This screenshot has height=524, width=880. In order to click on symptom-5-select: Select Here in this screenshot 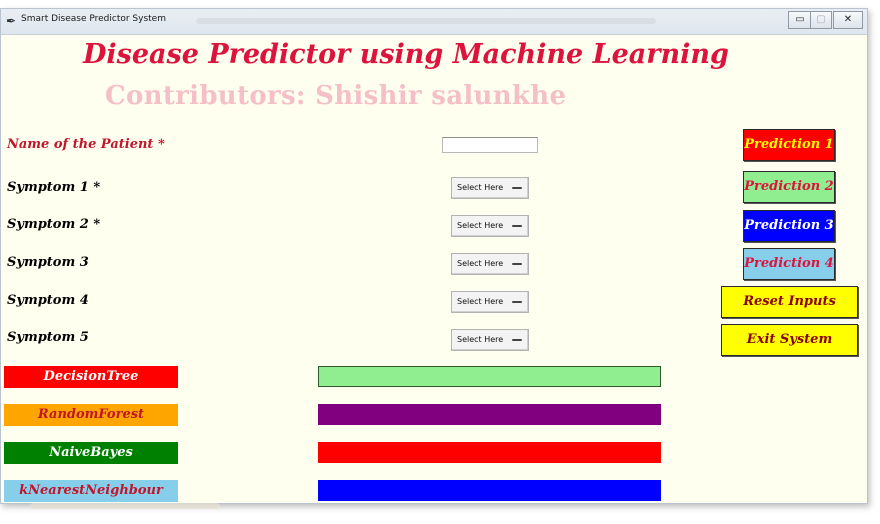, I will do `click(490, 340)`.